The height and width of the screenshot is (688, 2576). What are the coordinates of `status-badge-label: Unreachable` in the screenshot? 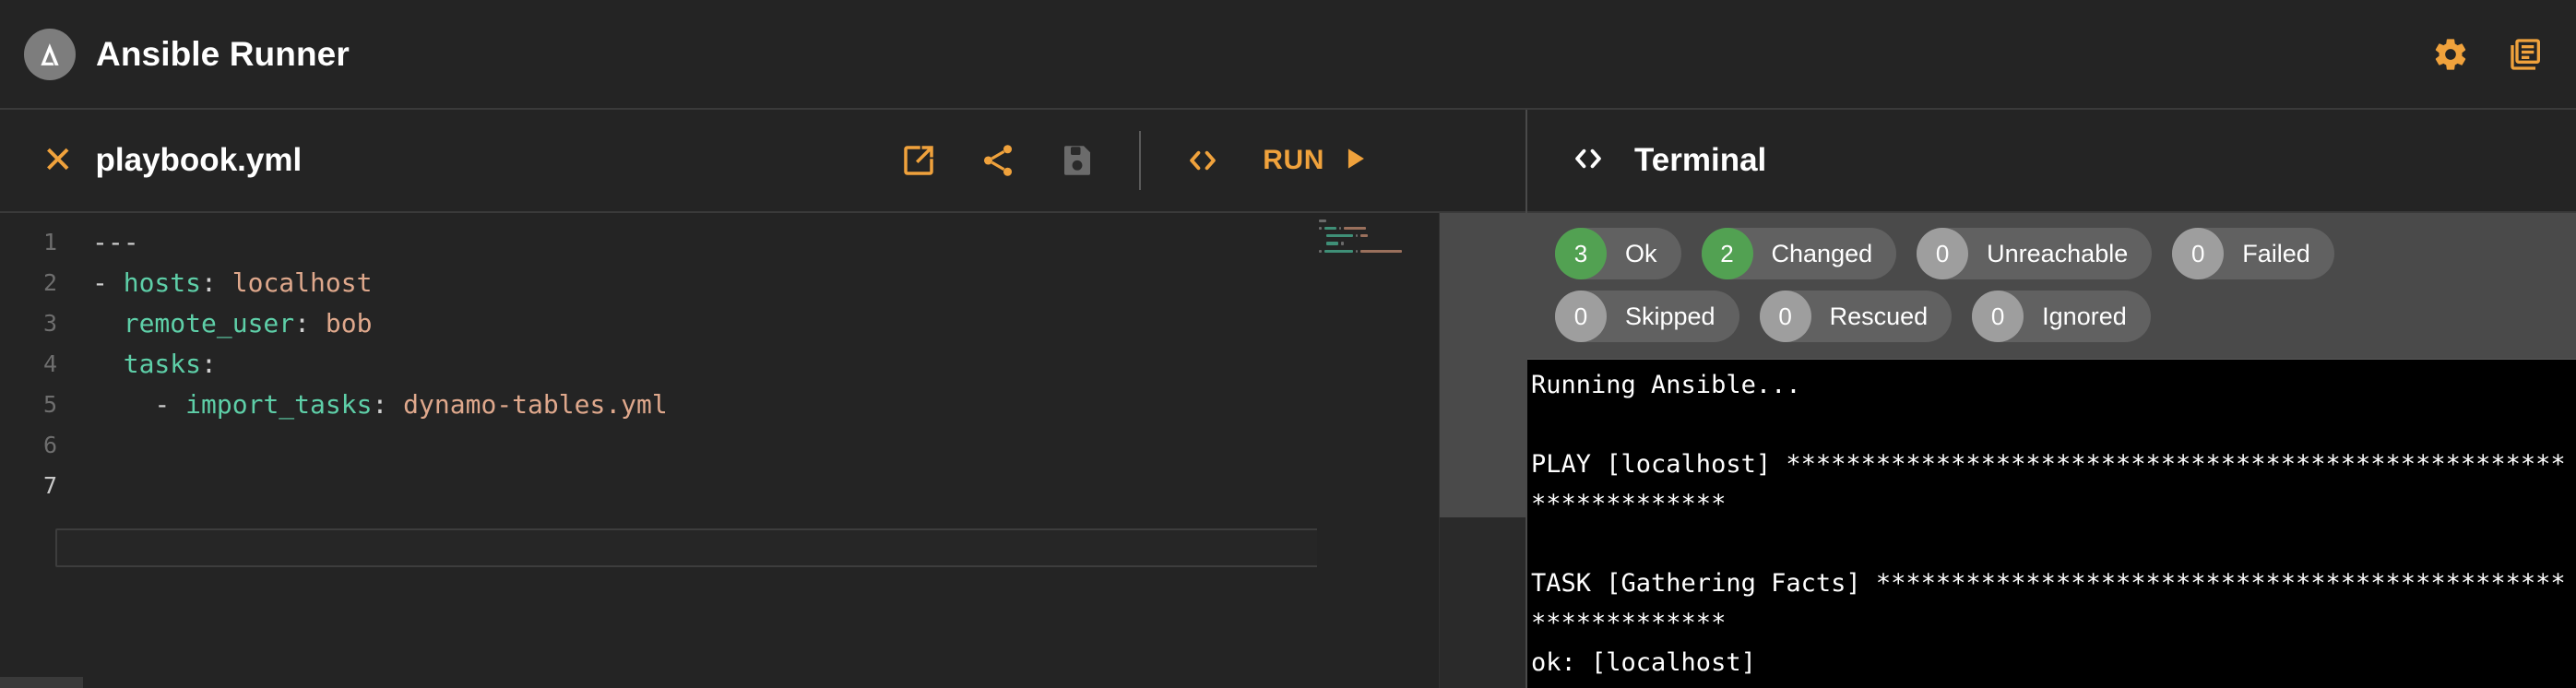 It's located at (2058, 253).